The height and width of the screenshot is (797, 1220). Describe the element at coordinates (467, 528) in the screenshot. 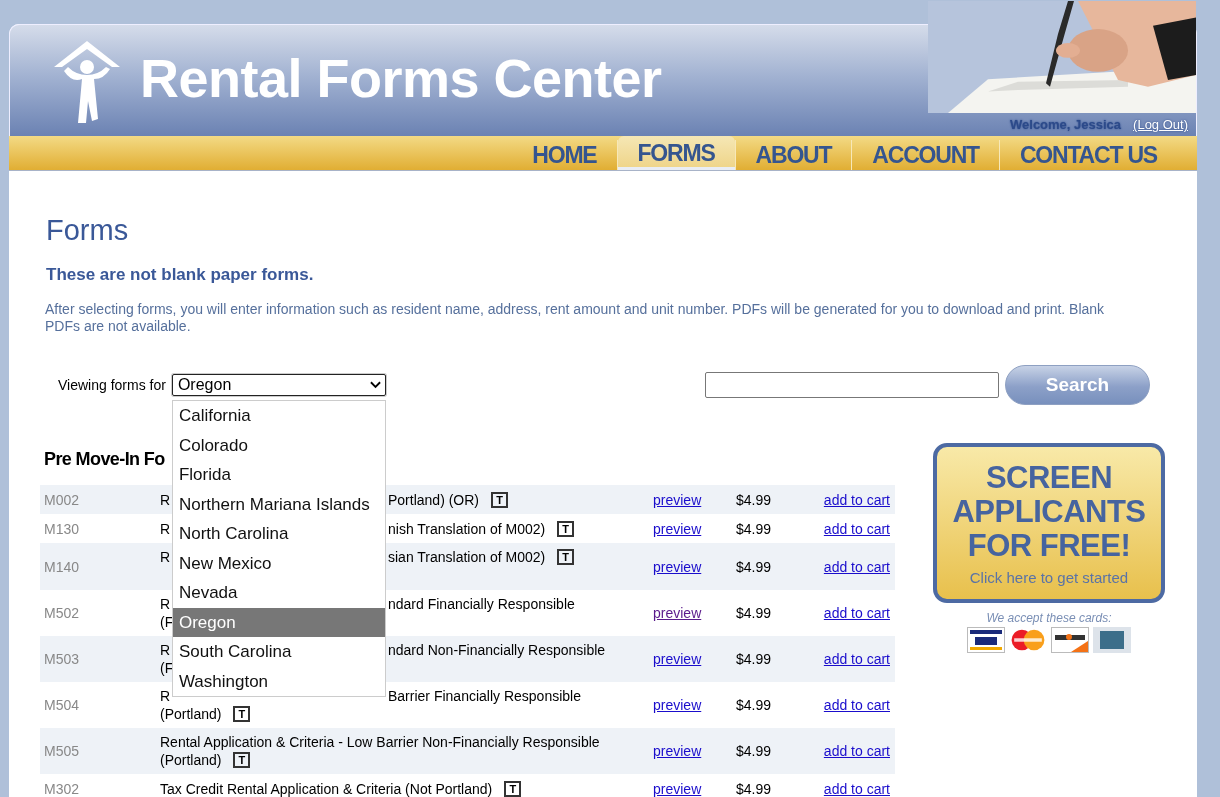

I see `form-title: nish Translation of M002)` at that location.